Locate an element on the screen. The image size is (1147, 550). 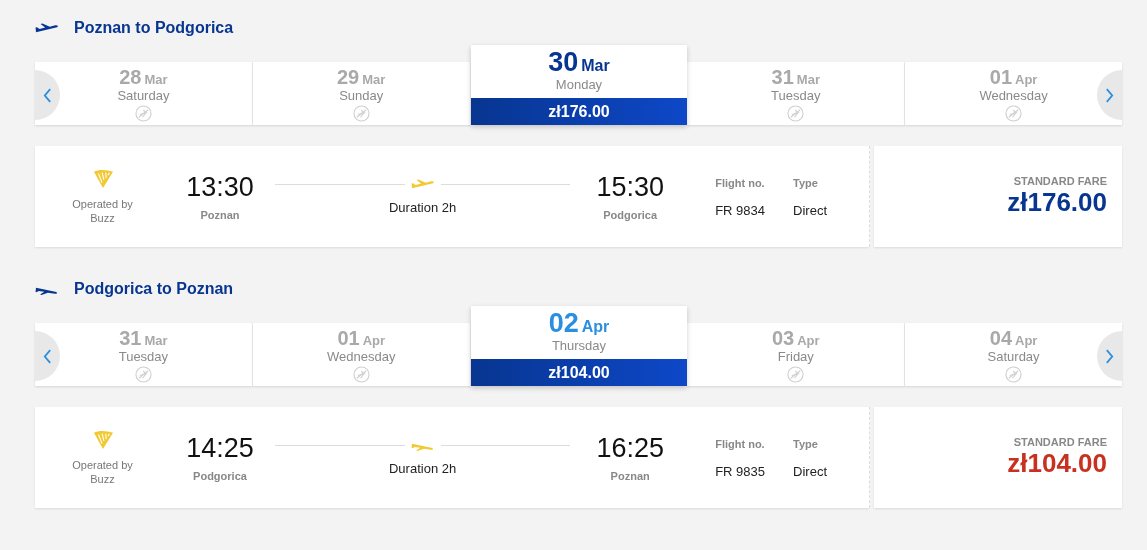
weekday: Sunday is located at coordinates (361, 95).